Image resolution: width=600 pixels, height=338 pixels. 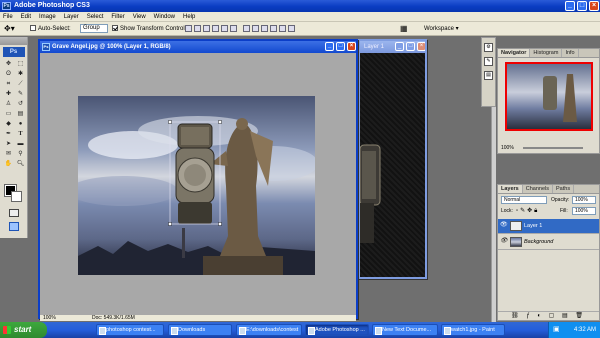 What do you see at coordinates (20, 164) in the screenshot?
I see `zoom-tool-icon: 🔍︎` at bounding box center [20, 164].